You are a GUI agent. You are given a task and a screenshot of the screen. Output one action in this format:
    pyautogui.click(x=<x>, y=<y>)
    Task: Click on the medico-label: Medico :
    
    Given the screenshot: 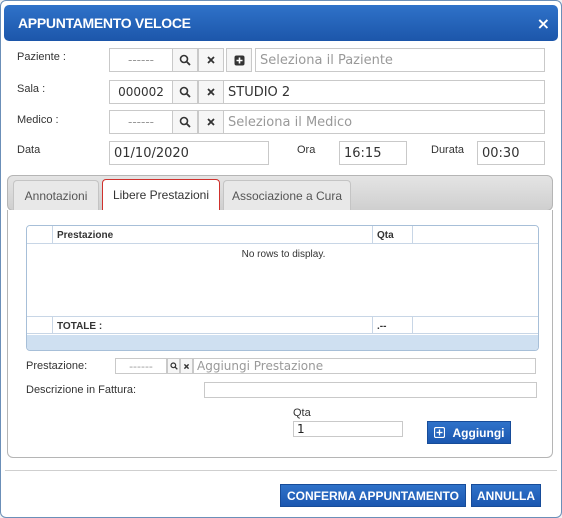 What is the action you would take?
    pyautogui.click(x=38, y=120)
    